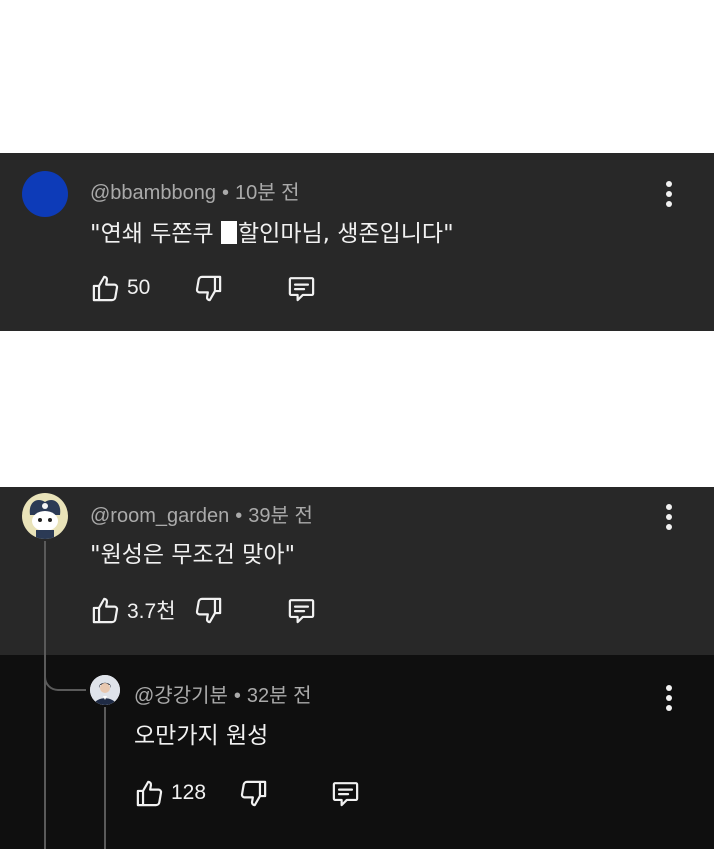  What do you see at coordinates (279, 696) in the screenshot?
I see `comment-time: 32분 전` at bounding box center [279, 696].